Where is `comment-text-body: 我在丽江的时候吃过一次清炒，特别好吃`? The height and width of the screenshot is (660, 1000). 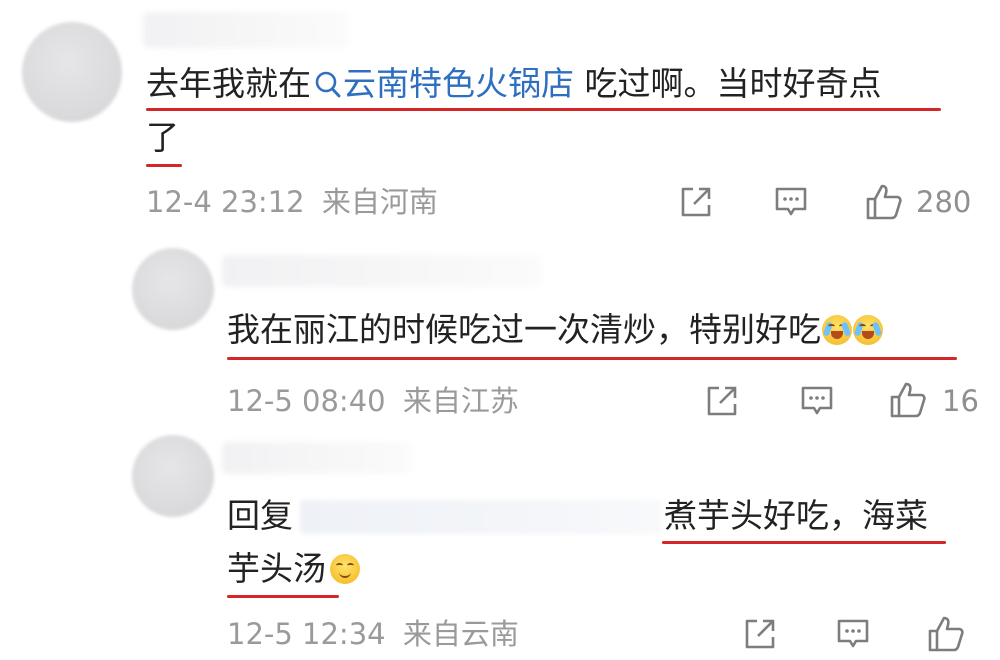
comment-text-body: 我在丽江的时候吃过一次清炒，特别好吃 is located at coordinates (524, 329).